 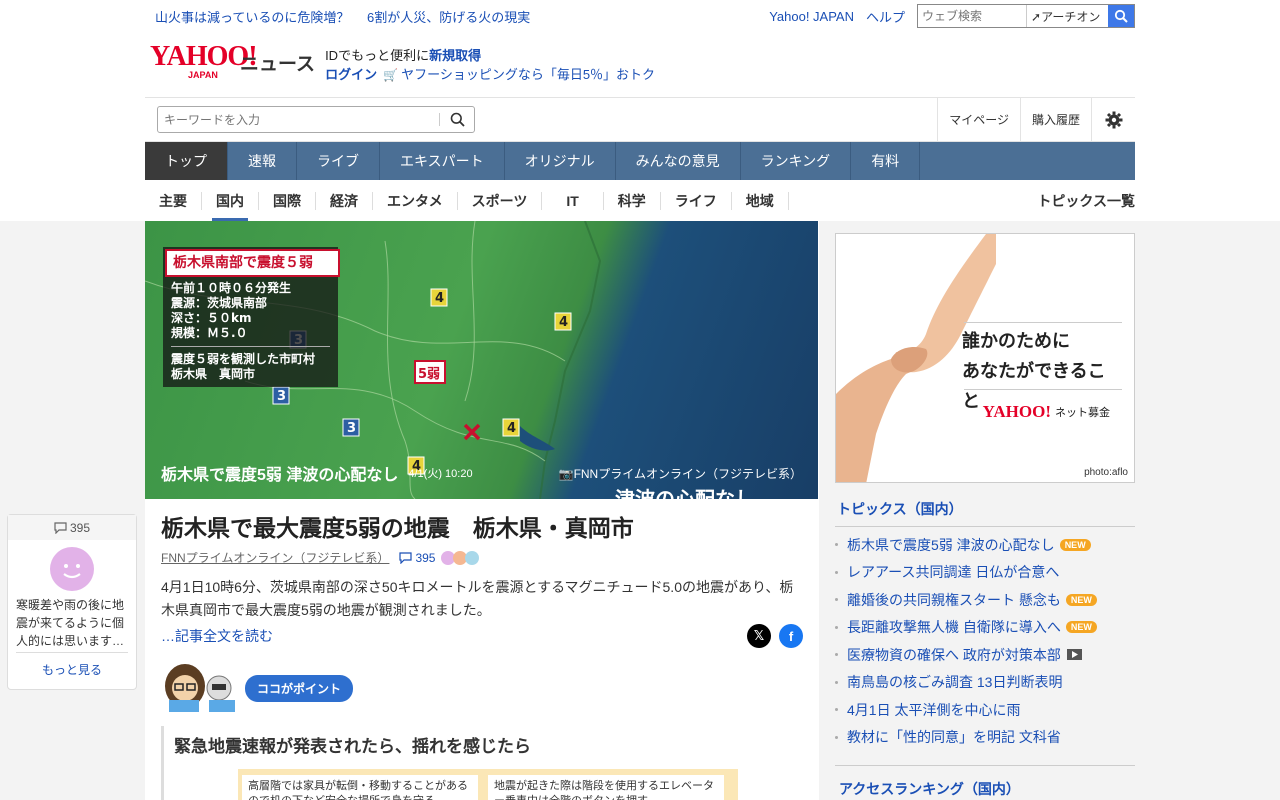 What do you see at coordinates (500, 200) in the screenshot?
I see `tab-sports: スポーツ` at bounding box center [500, 200].